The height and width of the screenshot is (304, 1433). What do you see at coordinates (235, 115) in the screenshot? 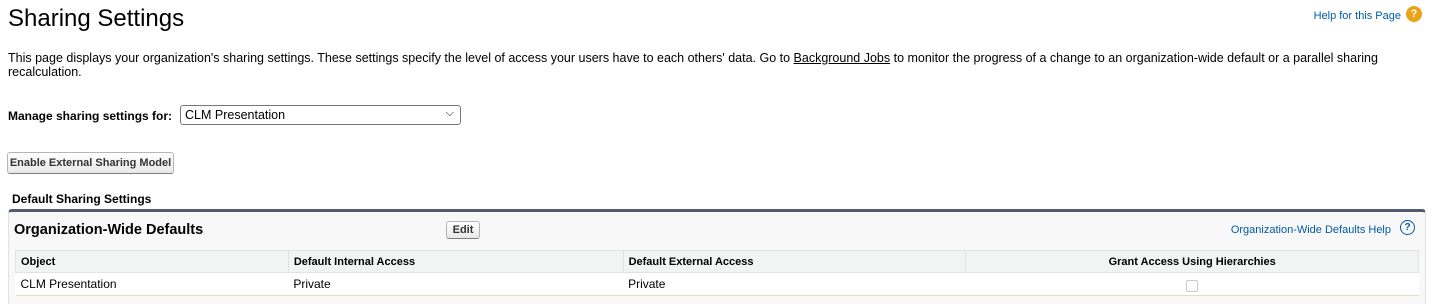
I see `manage-sharing-selected-value: CLM Presentation` at bounding box center [235, 115].